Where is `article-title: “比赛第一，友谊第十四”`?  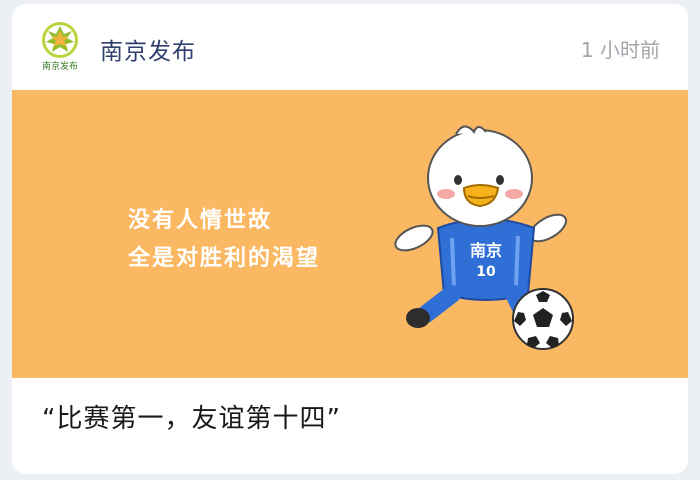
article-title: “比赛第一，友谊第十四” is located at coordinates (191, 416).